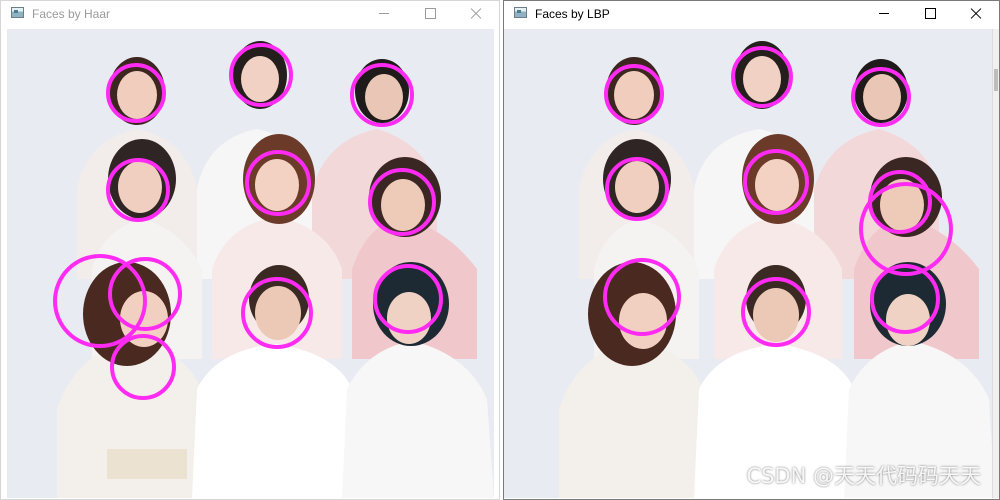 The width and height of the screenshot is (1000, 500). I want to click on window-title: Faces by Haar, so click(71, 14).